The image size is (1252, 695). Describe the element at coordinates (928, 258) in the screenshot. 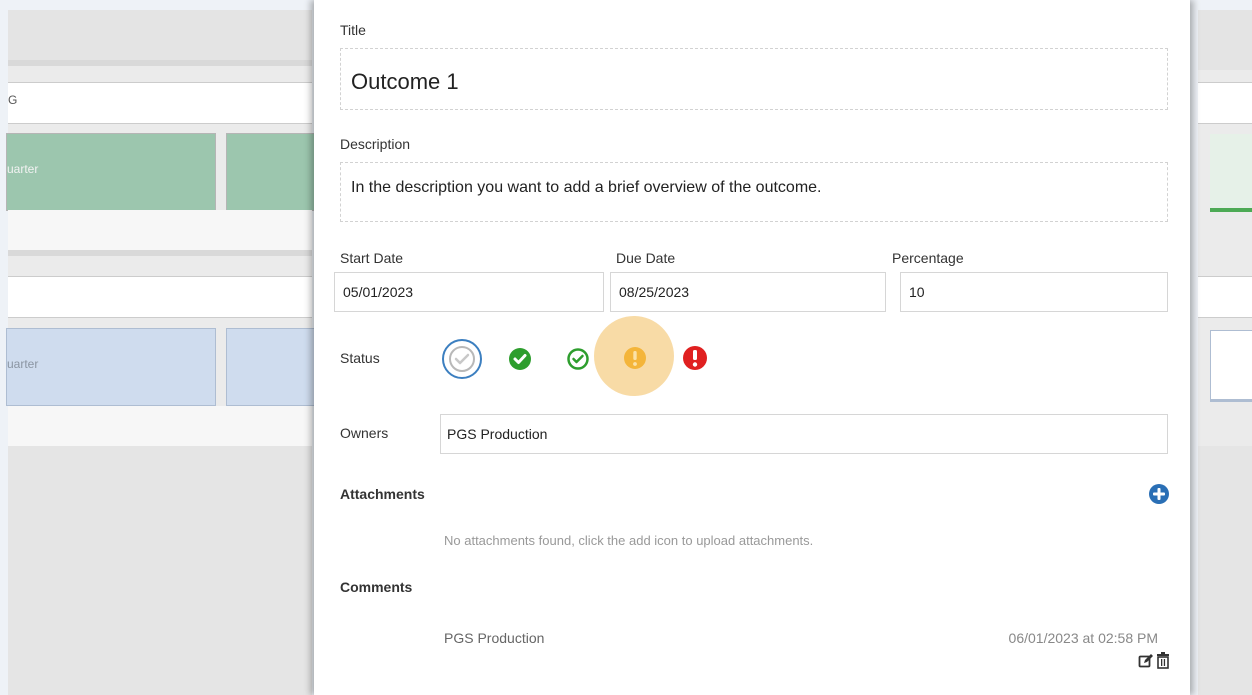

I see `percentage-label: Percentage` at that location.